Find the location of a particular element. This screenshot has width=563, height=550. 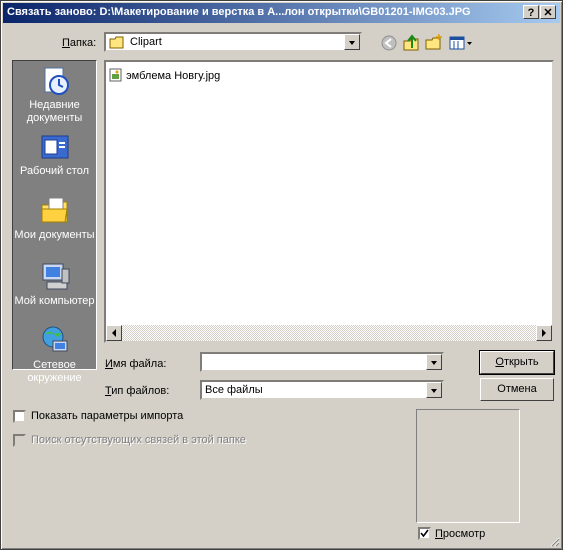

checkmark-icon is located at coordinates (424, 533).